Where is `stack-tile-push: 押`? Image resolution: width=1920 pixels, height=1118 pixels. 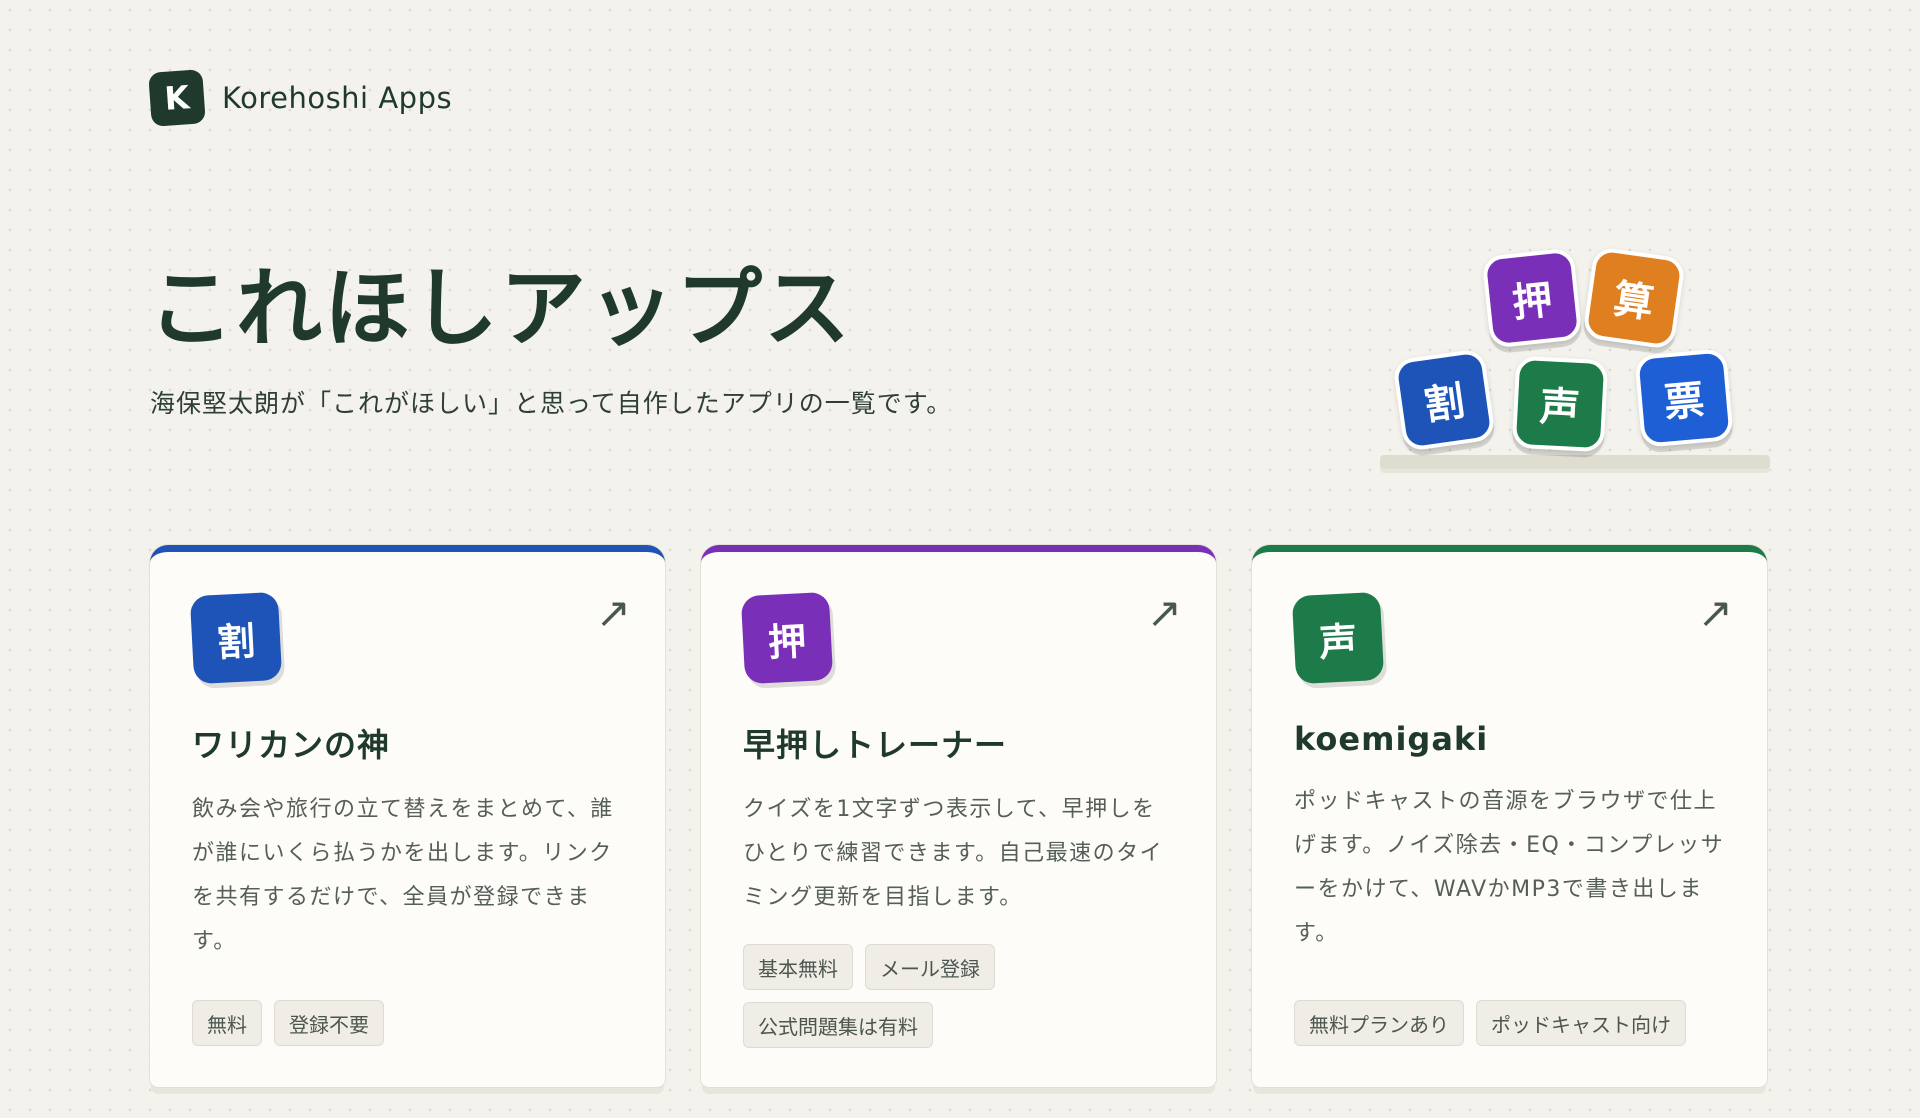
stack-tile-push: 押 is located at coordinates (1532, 298).